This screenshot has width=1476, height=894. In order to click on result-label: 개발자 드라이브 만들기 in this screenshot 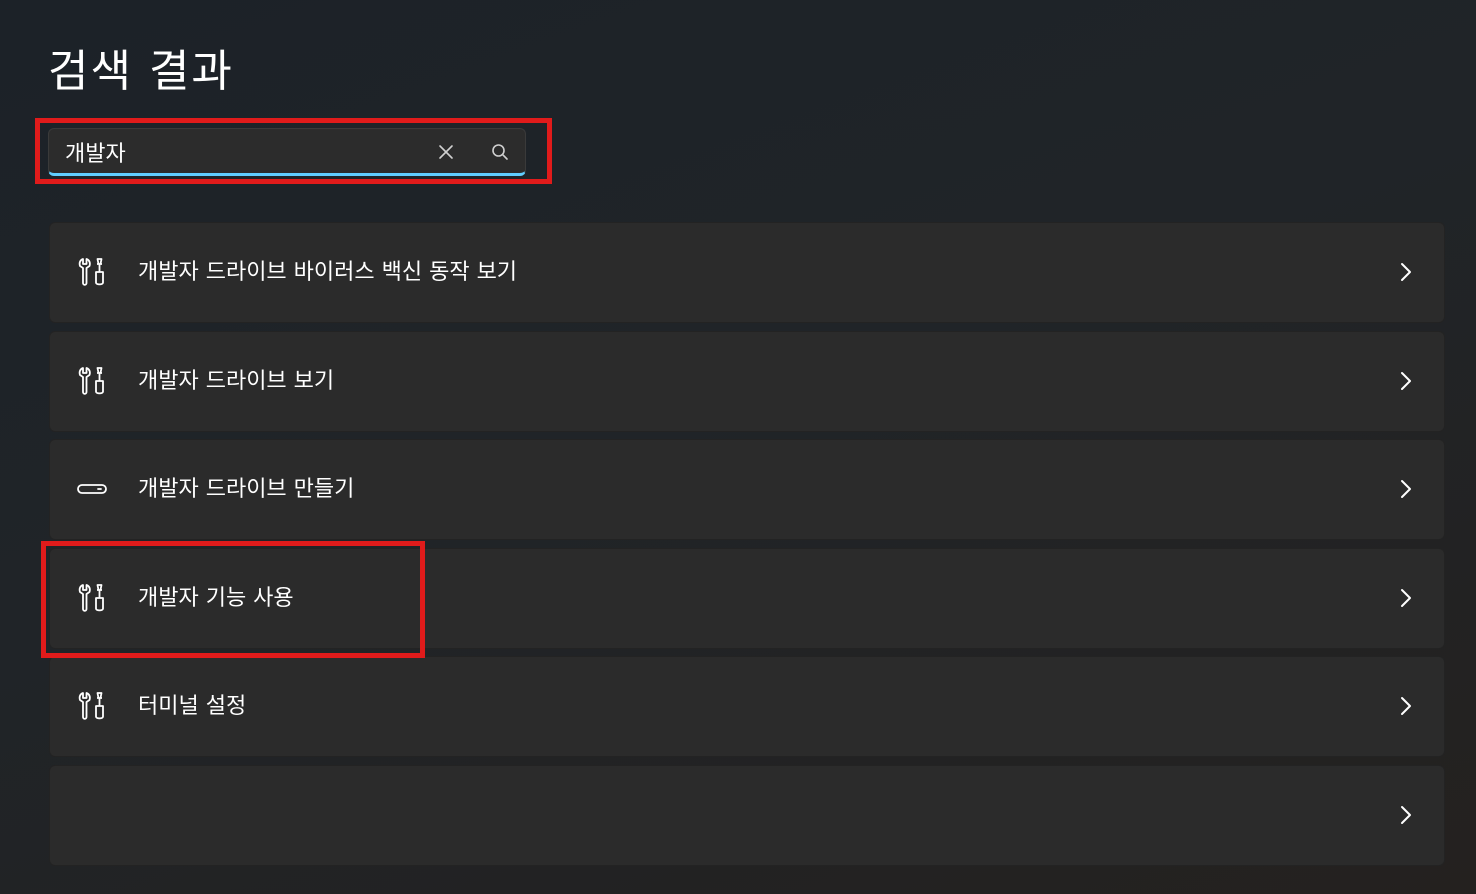, I will do `click(246, 490)`.